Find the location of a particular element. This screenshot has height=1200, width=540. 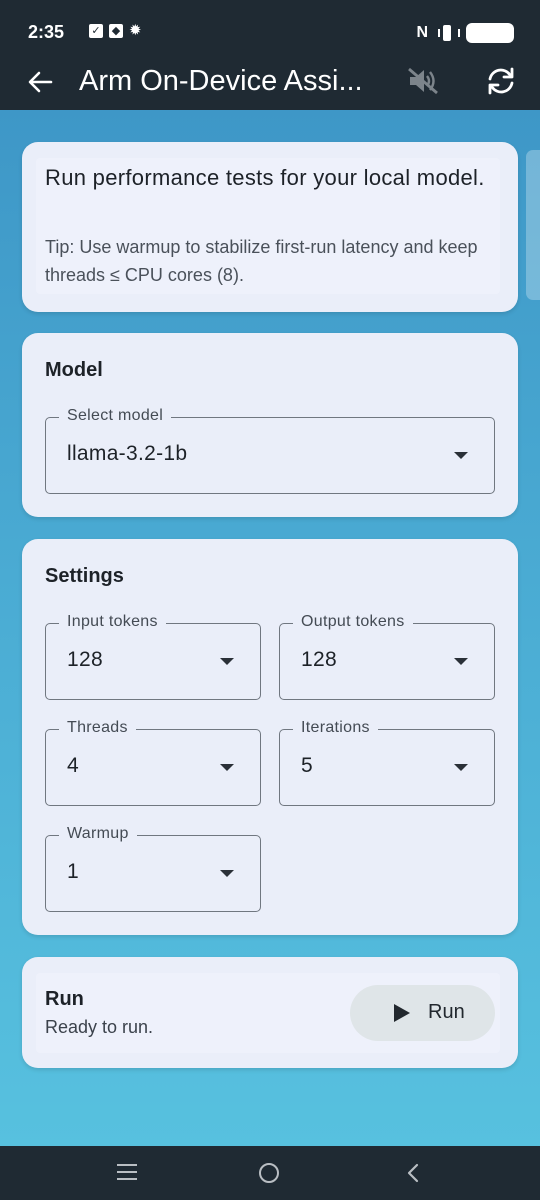

output-tokens-select: Output tokens 128 is located at coordinates (387, 656).